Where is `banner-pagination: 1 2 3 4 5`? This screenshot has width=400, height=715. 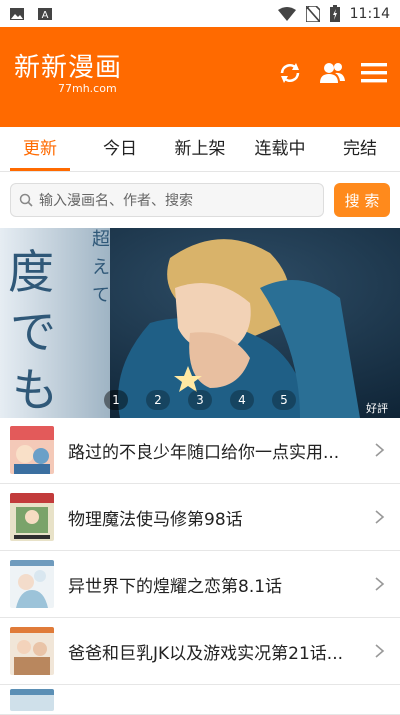
banner-pagination: 1 2 3 4 5 is located at coordinates (200, 400).